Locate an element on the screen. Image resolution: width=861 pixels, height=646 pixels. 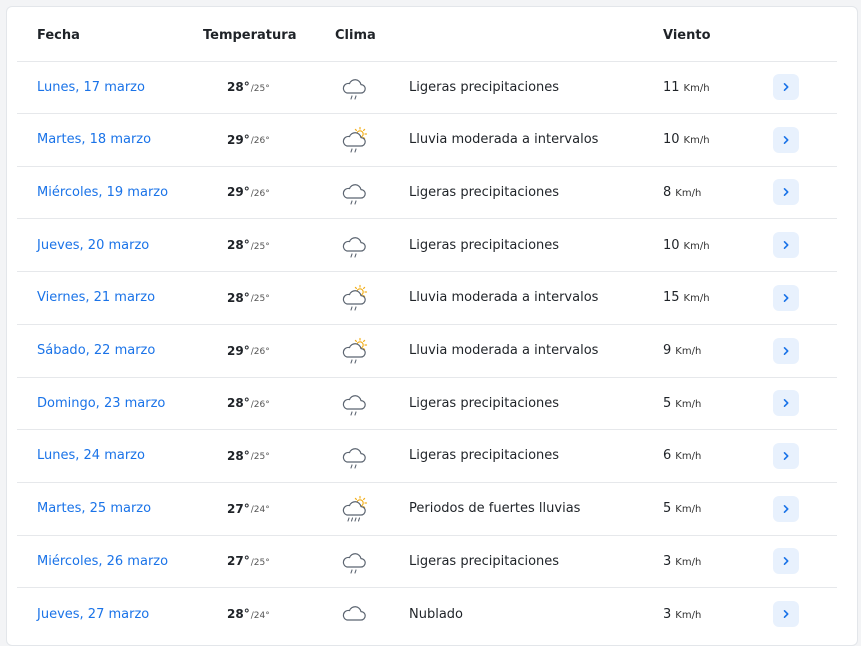
date-link: Viernes, 21 marzo is located at coordinates (96, 297).